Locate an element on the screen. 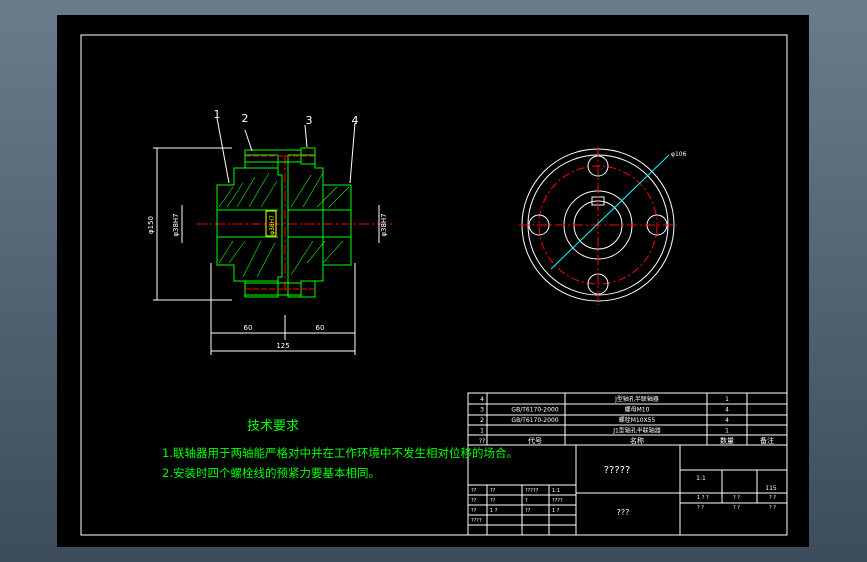  title-left-cell: 1:1 is located at coordinates (556, 491).